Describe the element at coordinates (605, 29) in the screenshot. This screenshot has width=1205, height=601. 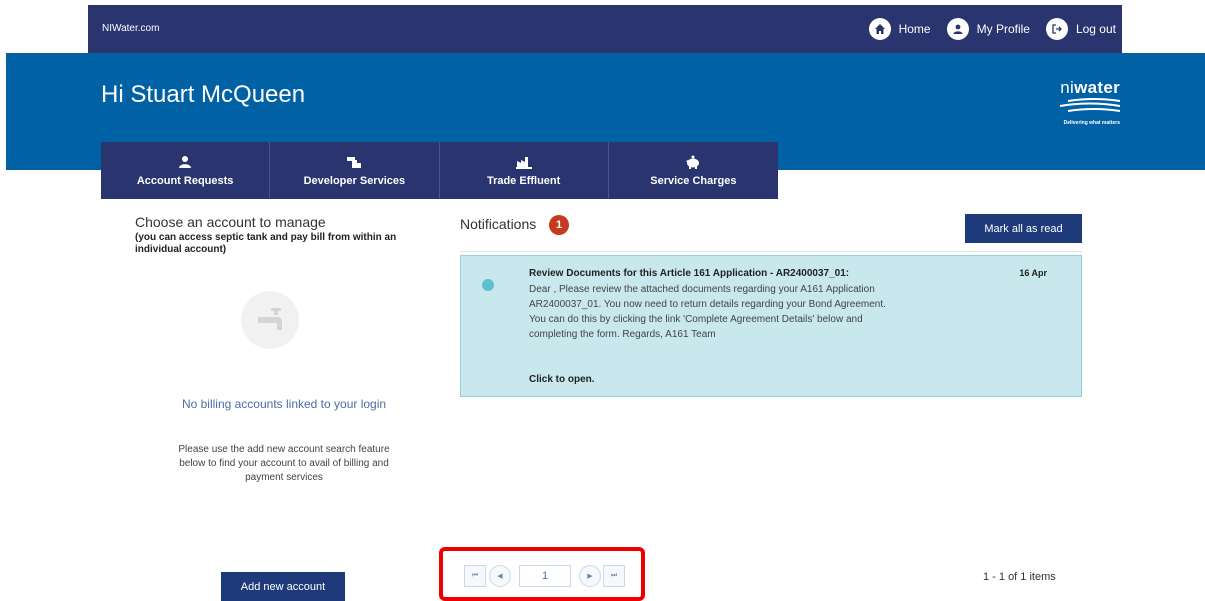
I see `top-bar: NIWater.com Home My Profile Log out` at that location.